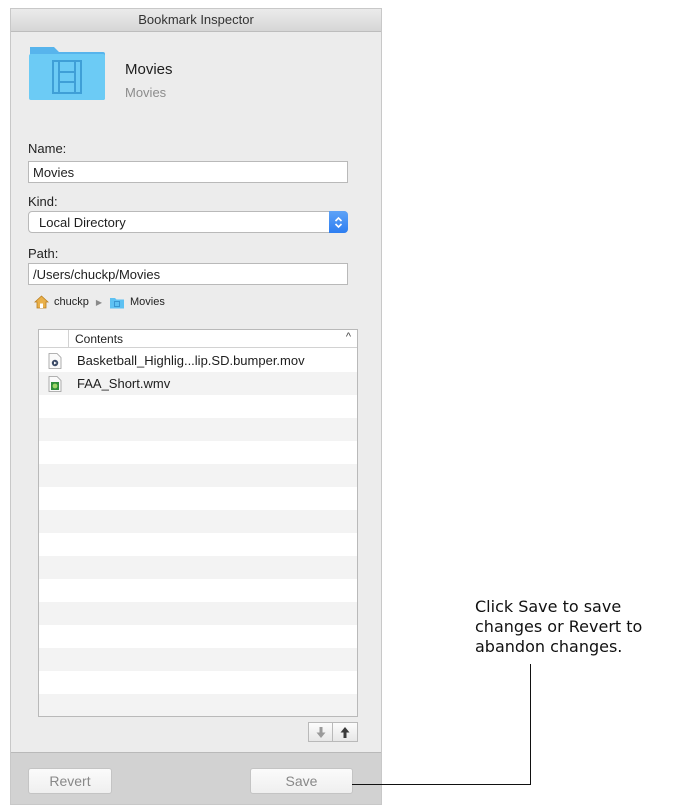  Describe the element at coordinates (338, 222) in the screenshot. I see `select-stepper-icon` at that location.